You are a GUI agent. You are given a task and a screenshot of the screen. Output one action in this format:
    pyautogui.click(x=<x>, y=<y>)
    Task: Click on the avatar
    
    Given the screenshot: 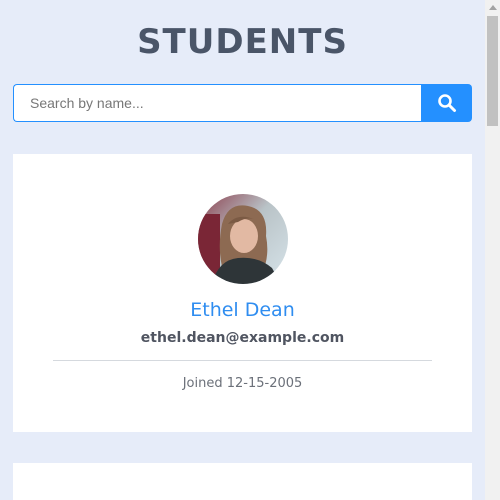 What is the action you would take?
    pyautogui.click(x=243, y=239)
    